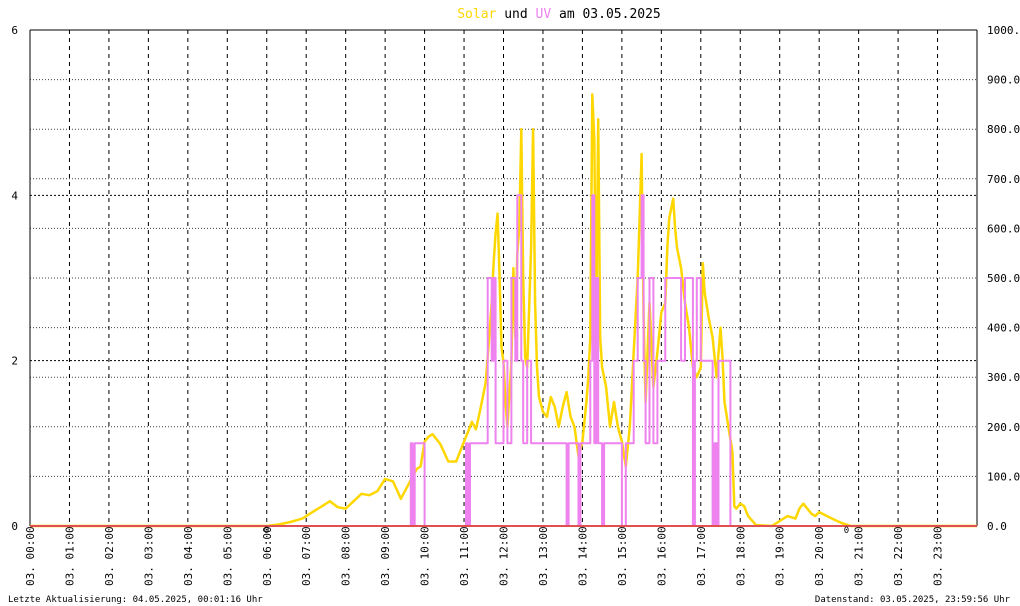 This screenshot has height=606, width=1020. I want to click on x-tick-label: 03. 06:00, so click(267, 556).